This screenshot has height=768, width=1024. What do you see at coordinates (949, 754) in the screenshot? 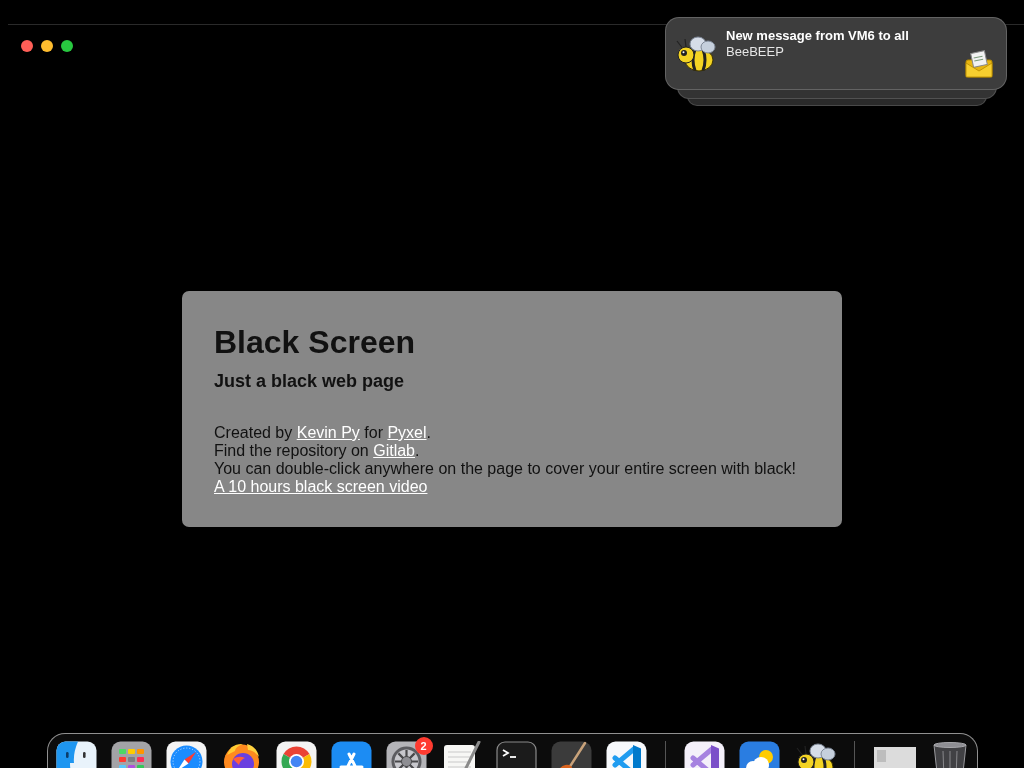
I see `trash-icon` at bounding box center [949, 754].